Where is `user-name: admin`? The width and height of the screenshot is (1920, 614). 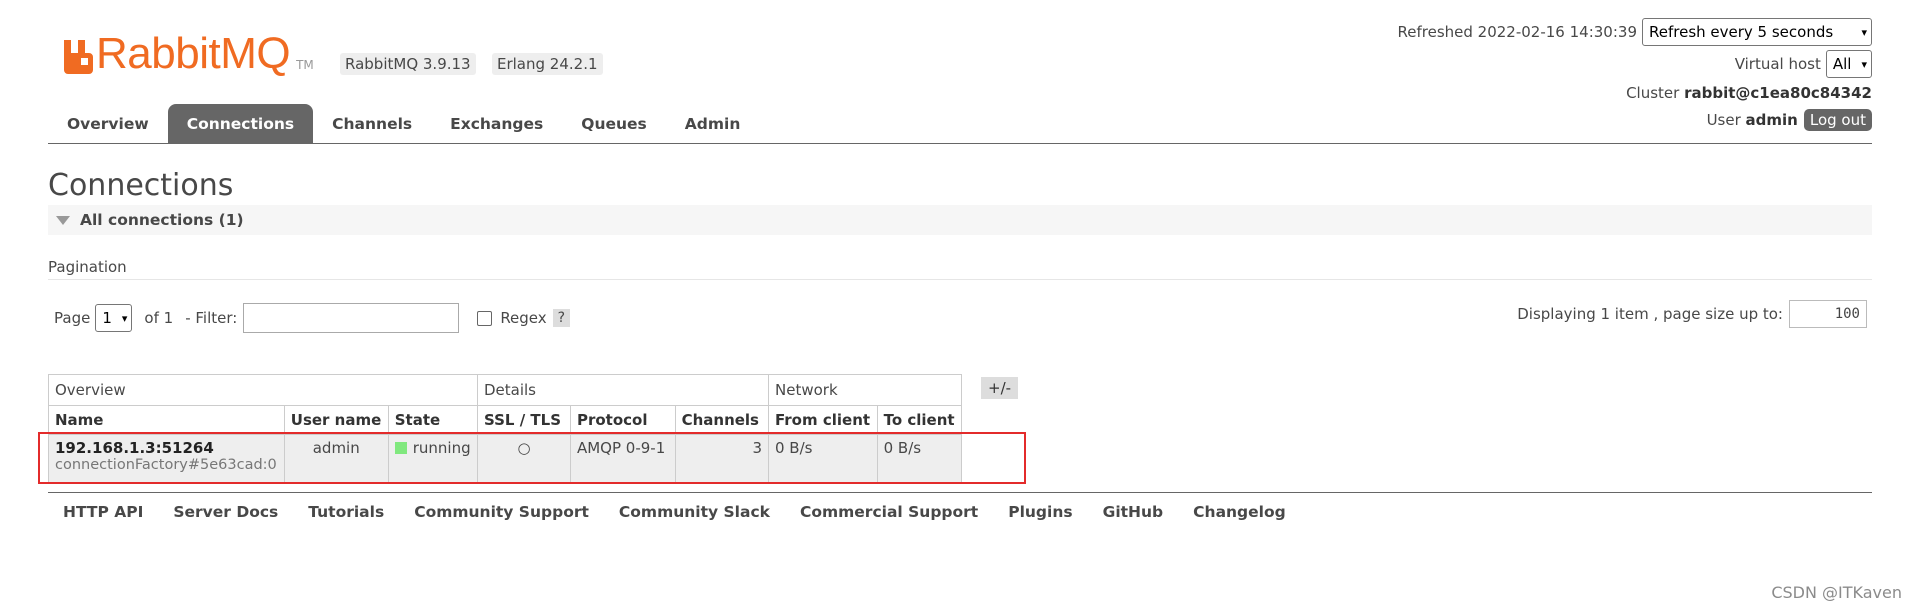
user-name: admin is located at coordinates (1771, 120).